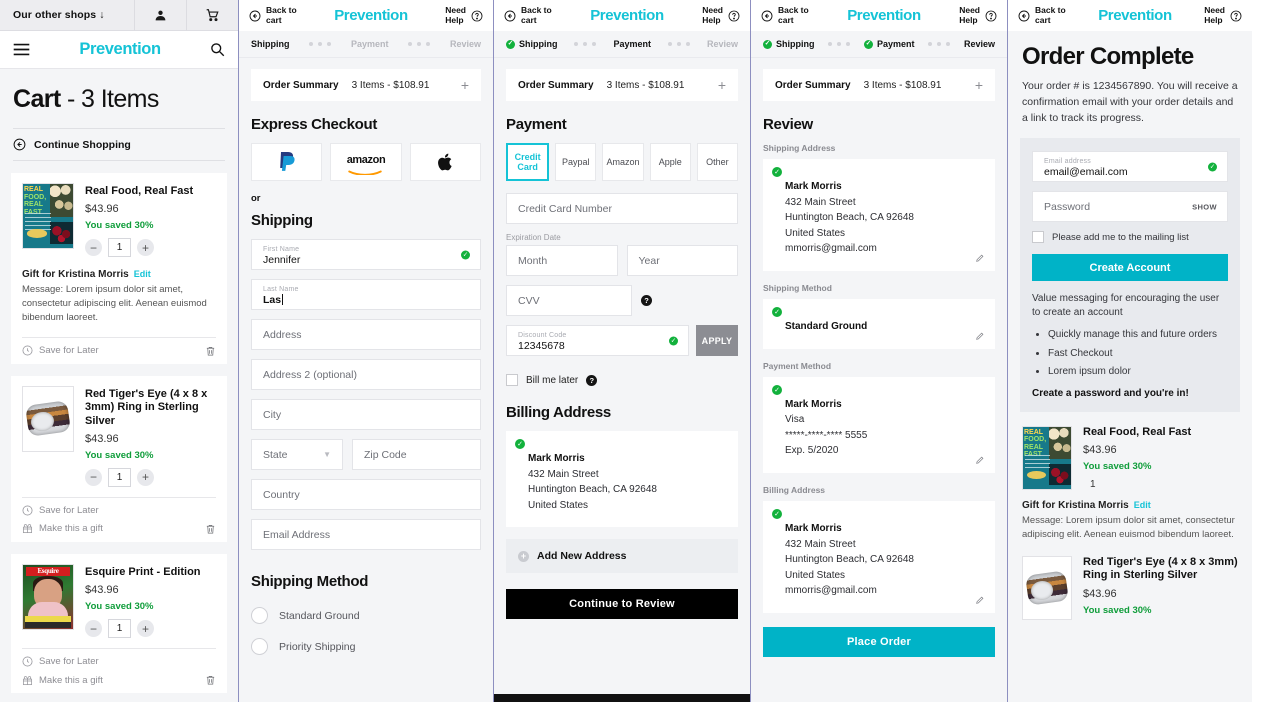  Describe the element at coordinates (67, 15) in the screenshot. I see `other-shops-link: Our other shops ↓` at that location.